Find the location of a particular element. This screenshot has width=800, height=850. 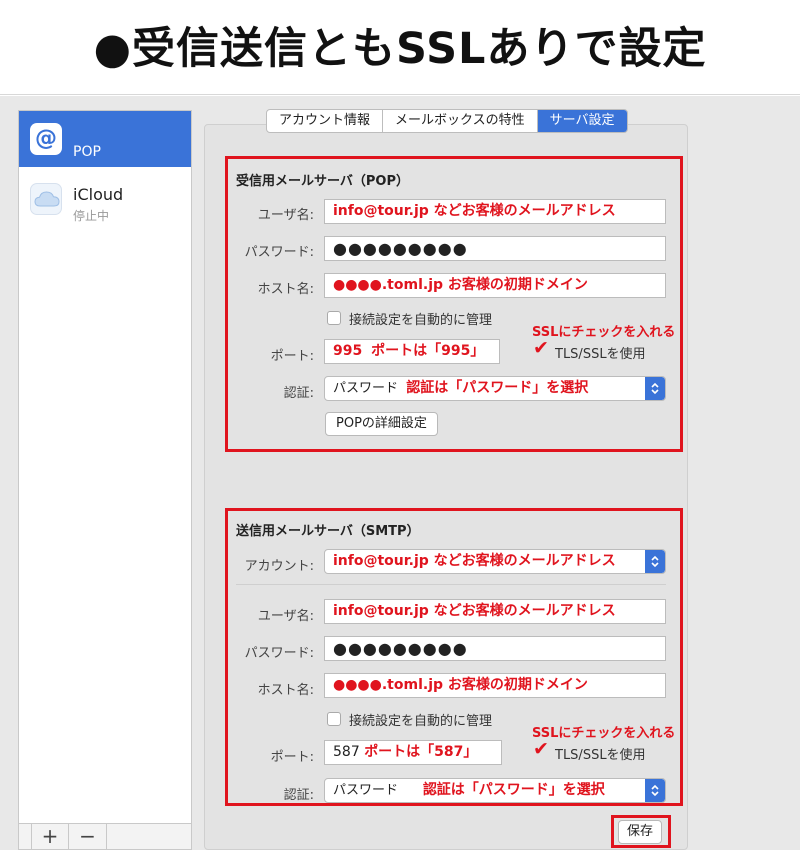

account-name: iCloud is located at coordinates (98, 194).